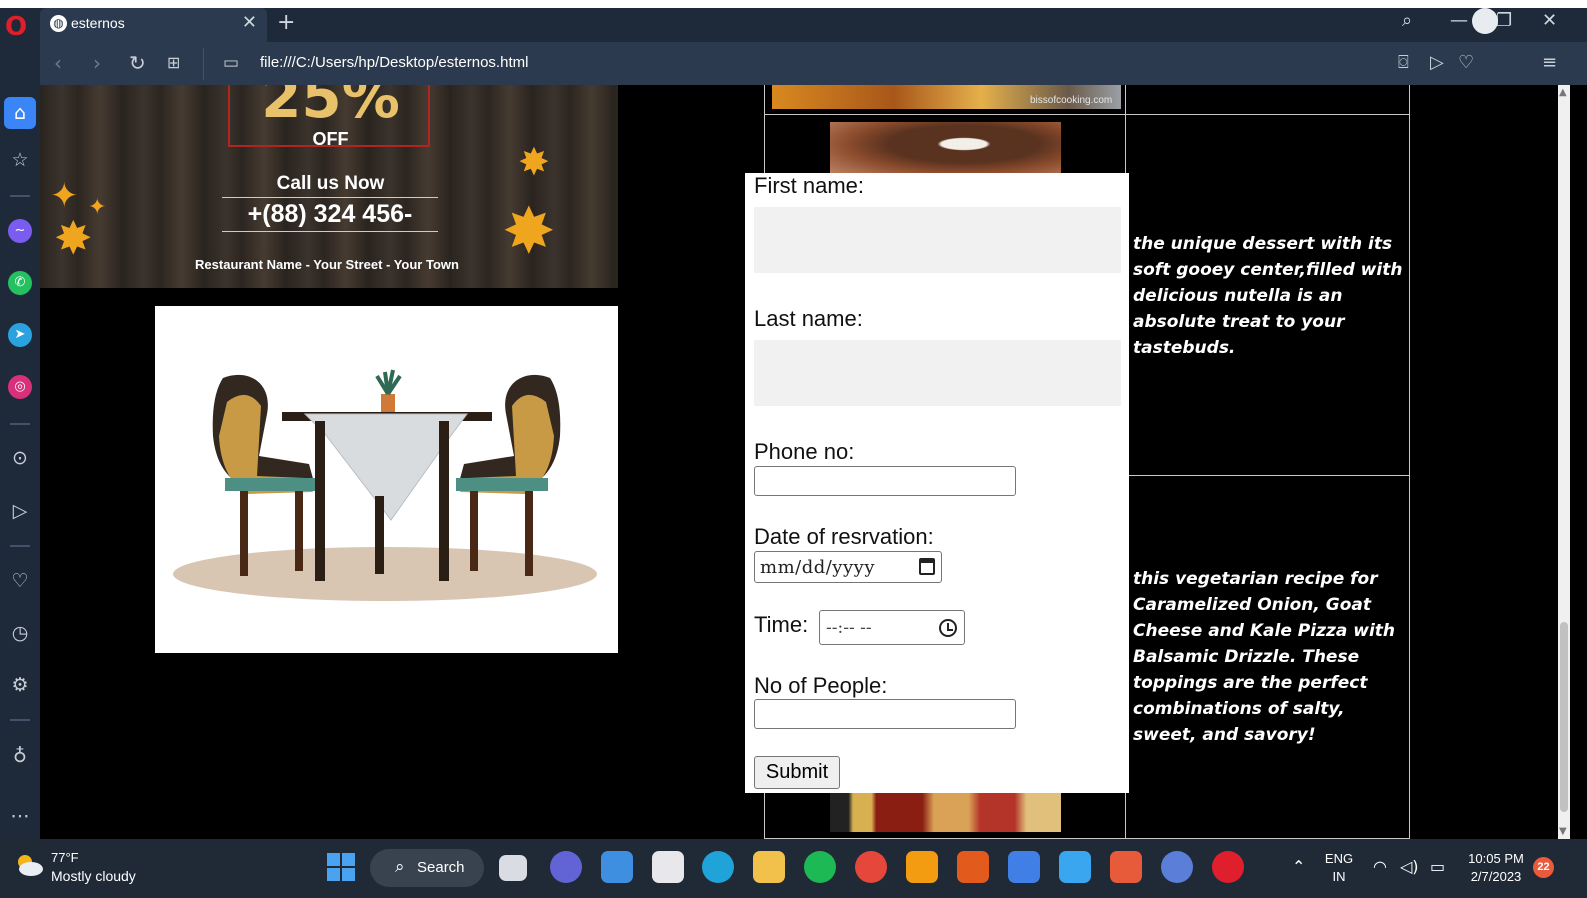 Image resolution: width=1587 pixels, height=898 pixels. Describe the element at coordinates (20, 816) in the screenshot. I see `more-icon: ⋯` at that location.